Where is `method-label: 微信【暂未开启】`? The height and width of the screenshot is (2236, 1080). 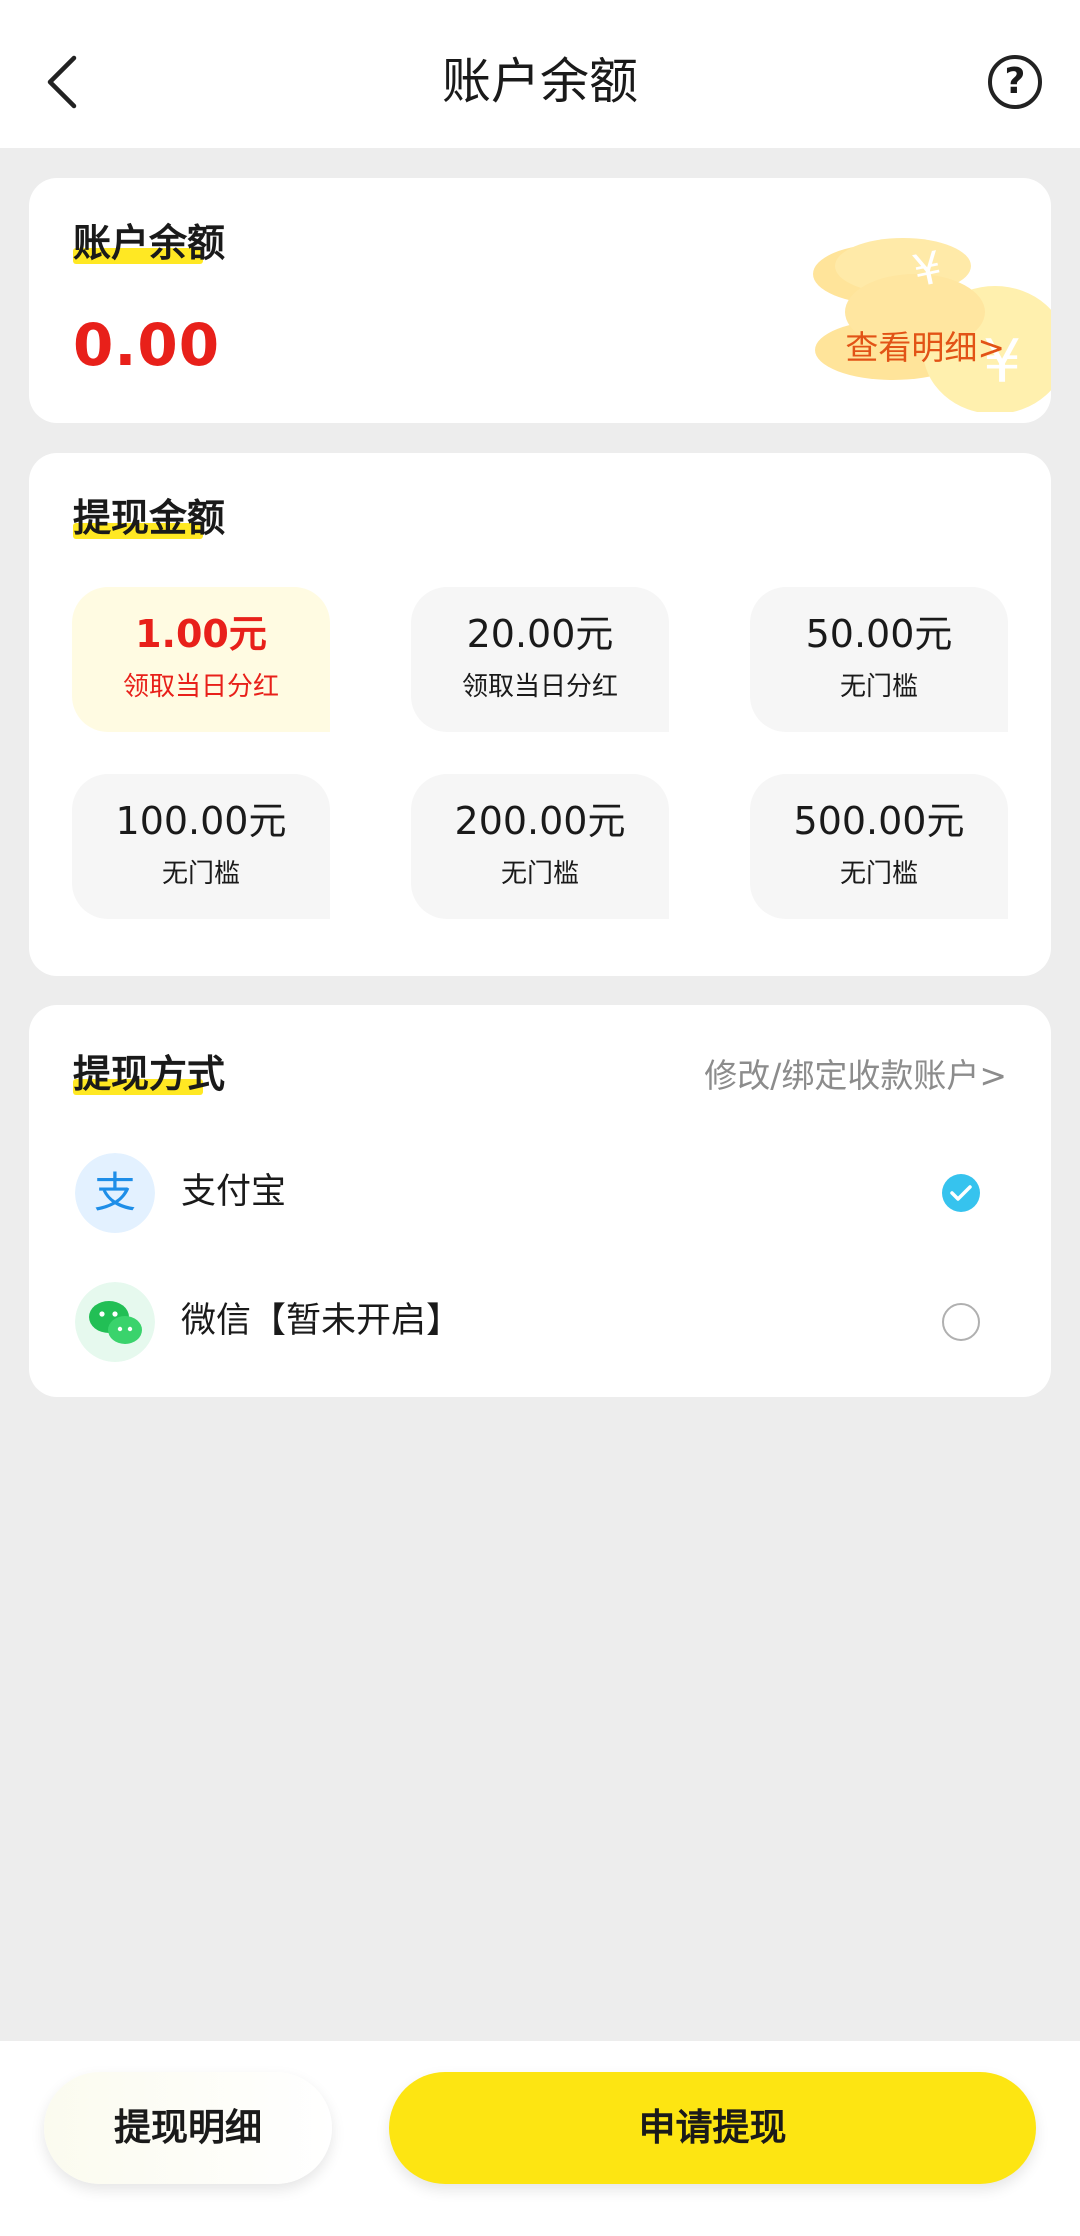 method-label: 微信【暂未开启】 is located at coordinates (321, 1321).